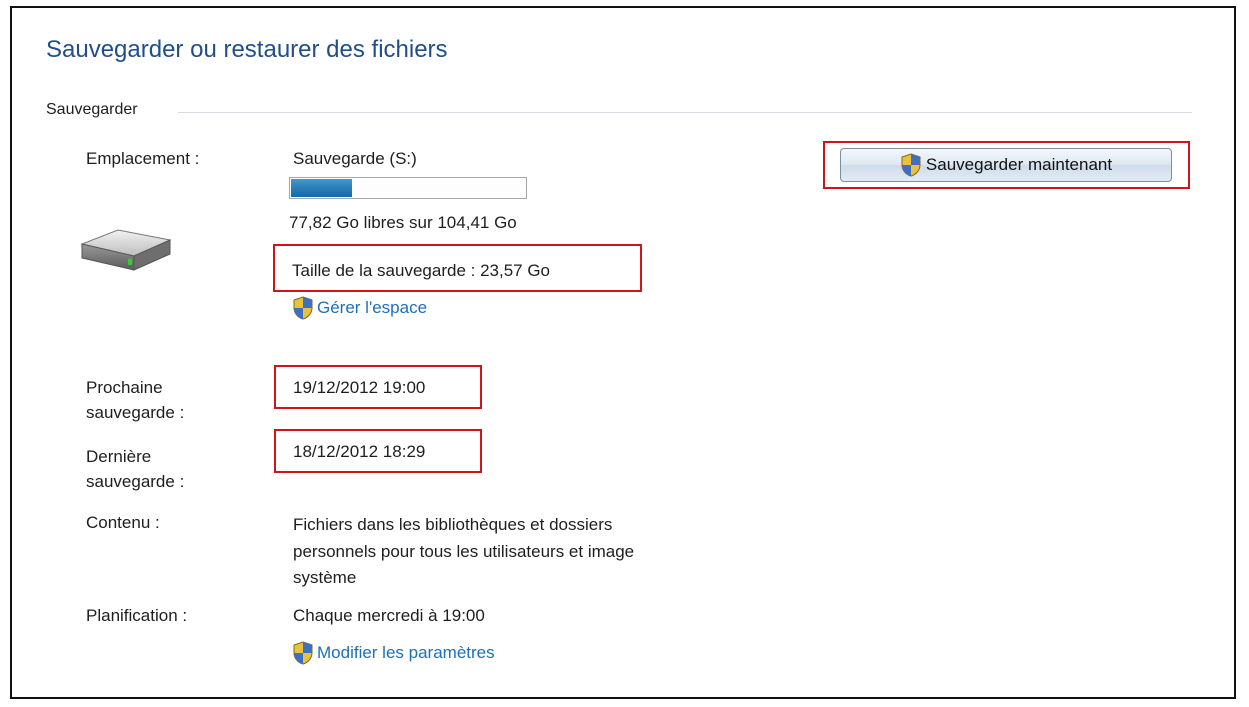 This screenshot has width=1249, height=707. I want to click on backup-now-button: Sauvegarder maintenant, so click(1006, 165).